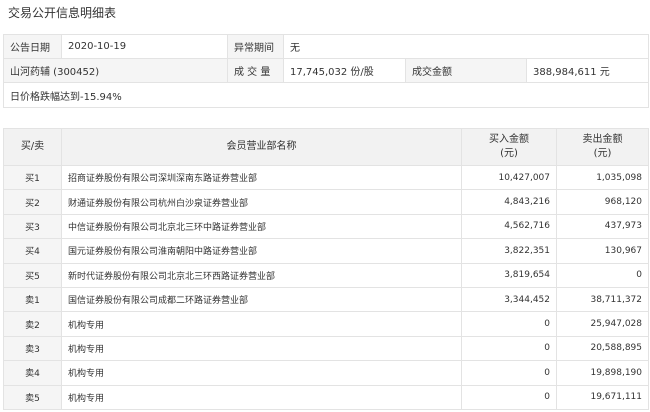 The width and height of the screenshot is (650, 412). What do you see at coordinates (509, 251) in the screenshot?
I see `row-buy: 3,822,351` at bounding box center [509, 251].